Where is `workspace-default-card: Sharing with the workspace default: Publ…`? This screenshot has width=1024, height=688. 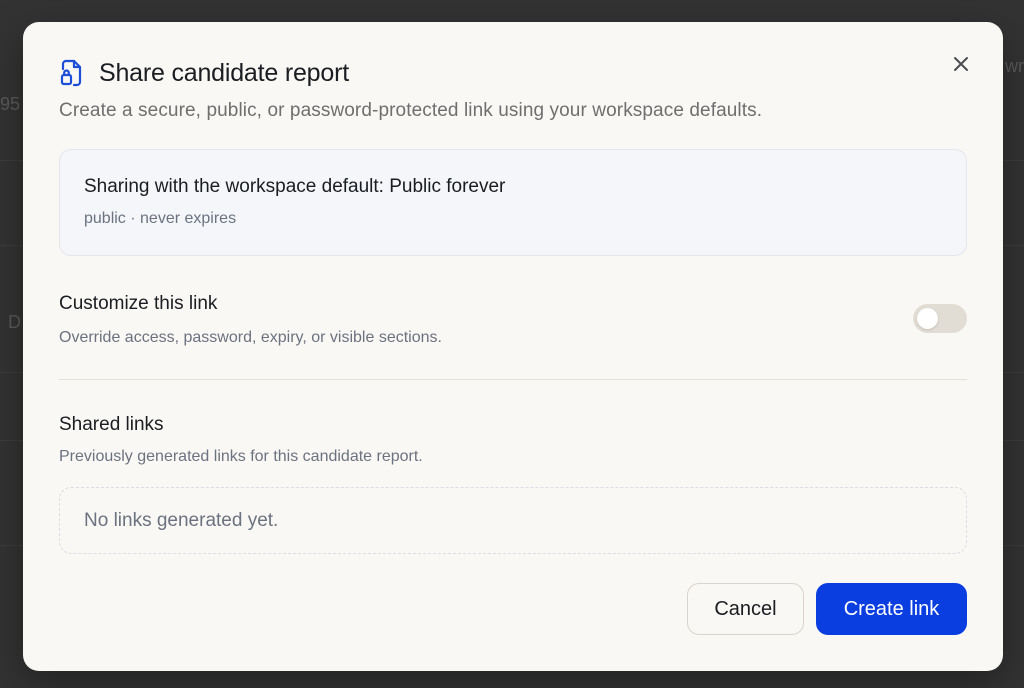
workspace-default-card: Sharing with the workspace default: Publ… is located at coordinates (513, 202).